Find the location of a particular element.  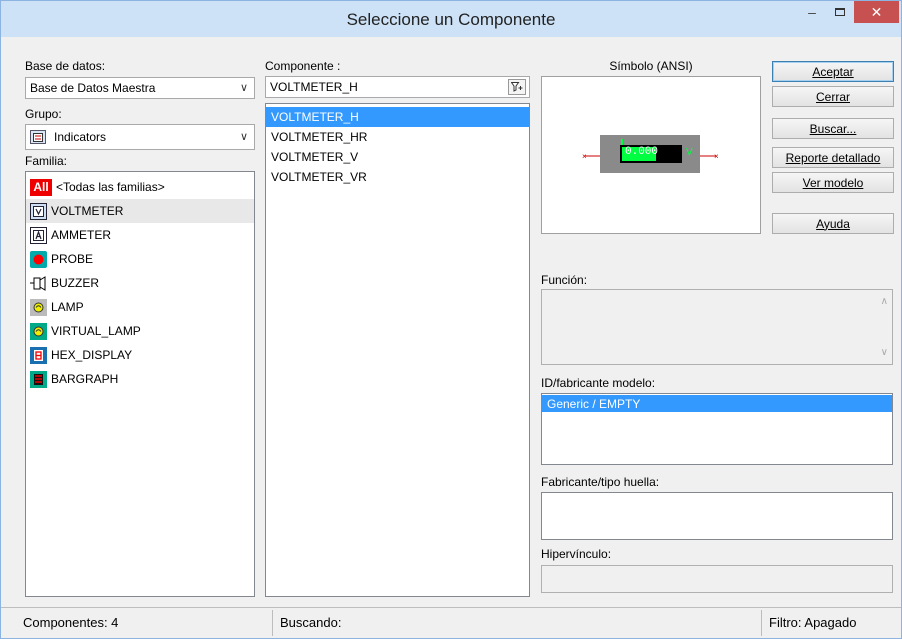

family-item-buzzer: BUZZER is located at coordinates (140, 283).